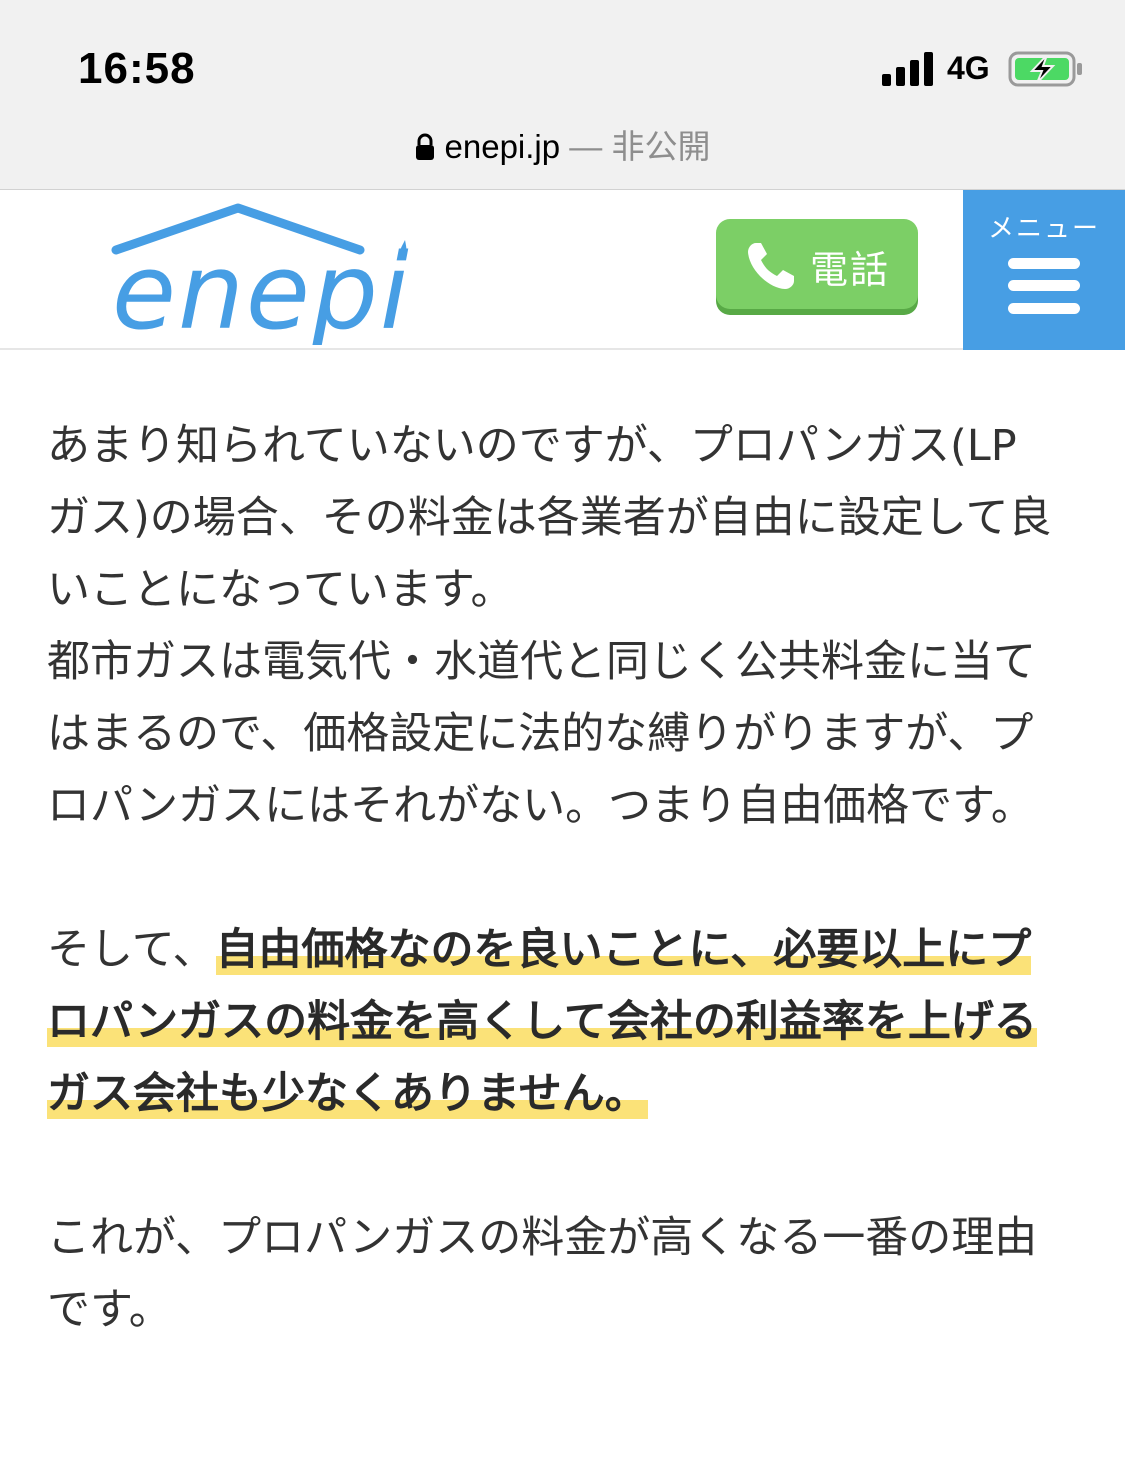 The height and width of the screenshot is (1473, 1125). What do you see at coordinates (850, 270) in the screenshot?
I see `phone-button-label: 電話` at bounding box center [850, 270].